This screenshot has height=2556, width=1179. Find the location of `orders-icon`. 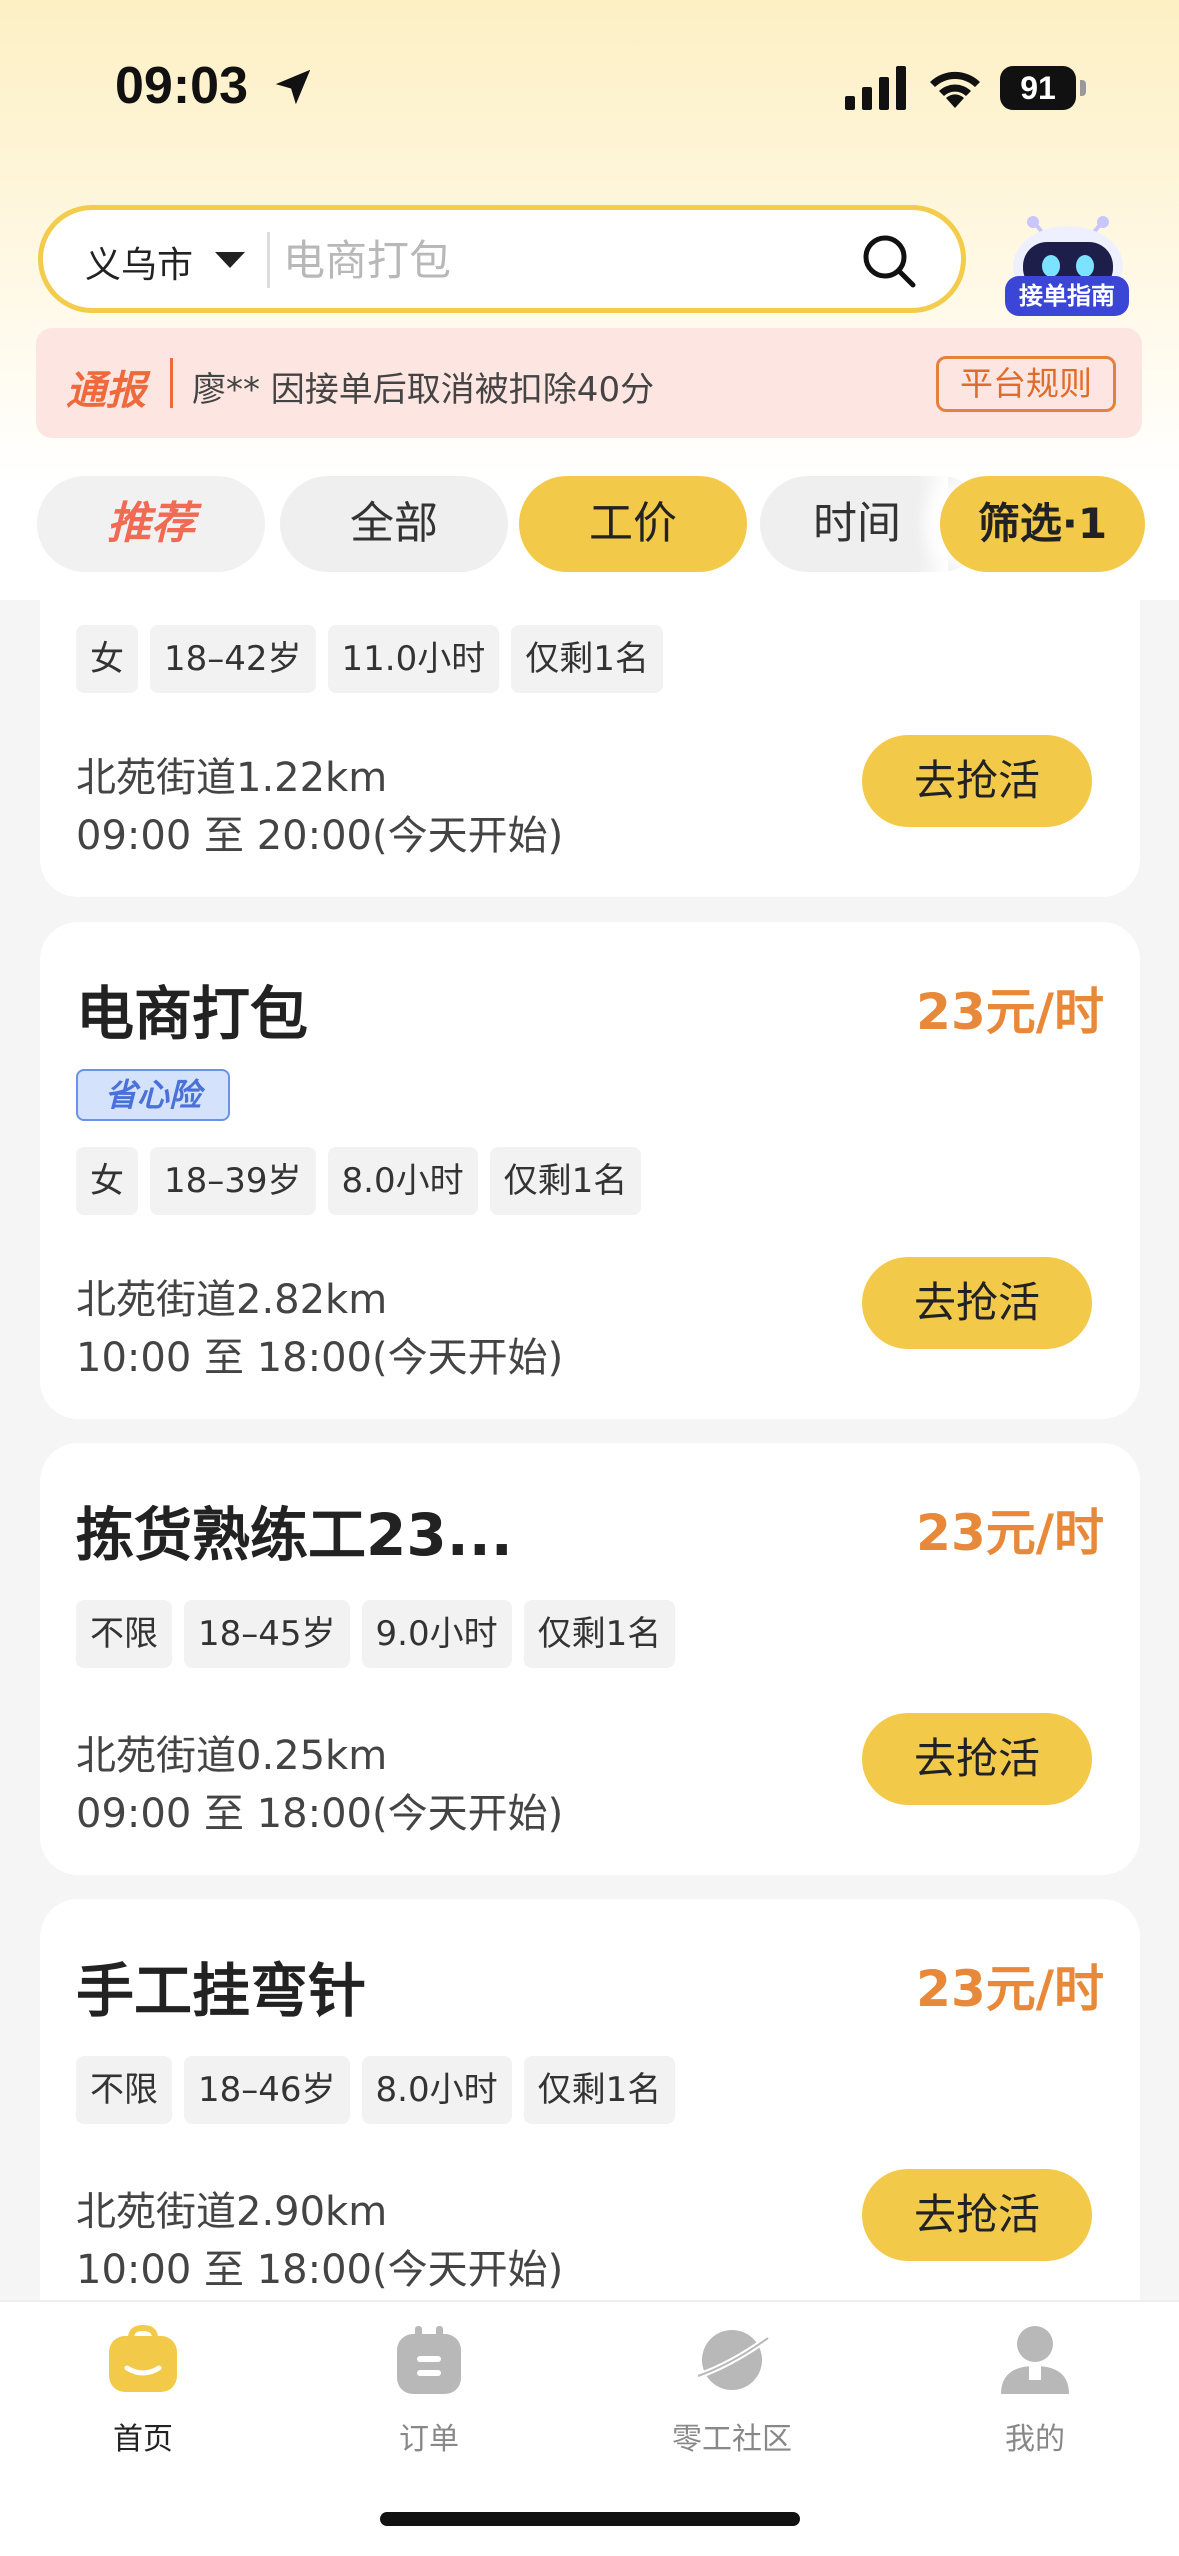

orders-icon is located at coordinates (429, 2360).